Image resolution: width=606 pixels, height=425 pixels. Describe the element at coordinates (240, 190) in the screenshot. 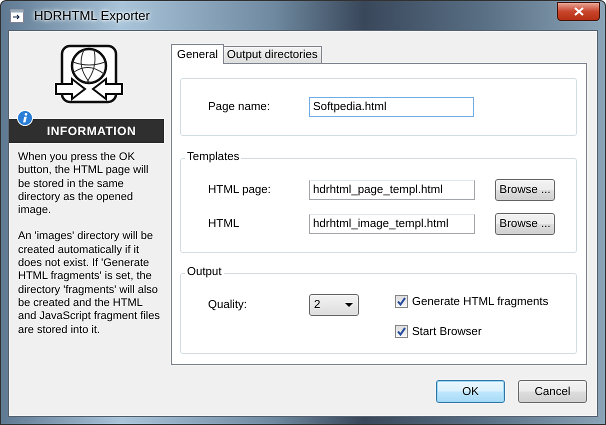

I see `template-label: HTML page:` at that location.